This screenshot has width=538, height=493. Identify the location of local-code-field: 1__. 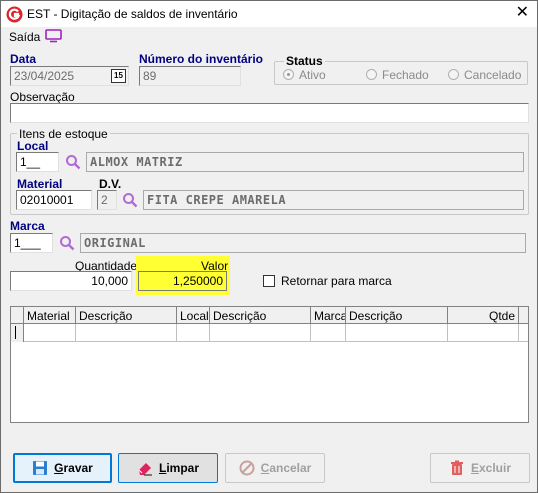
(37, 162).